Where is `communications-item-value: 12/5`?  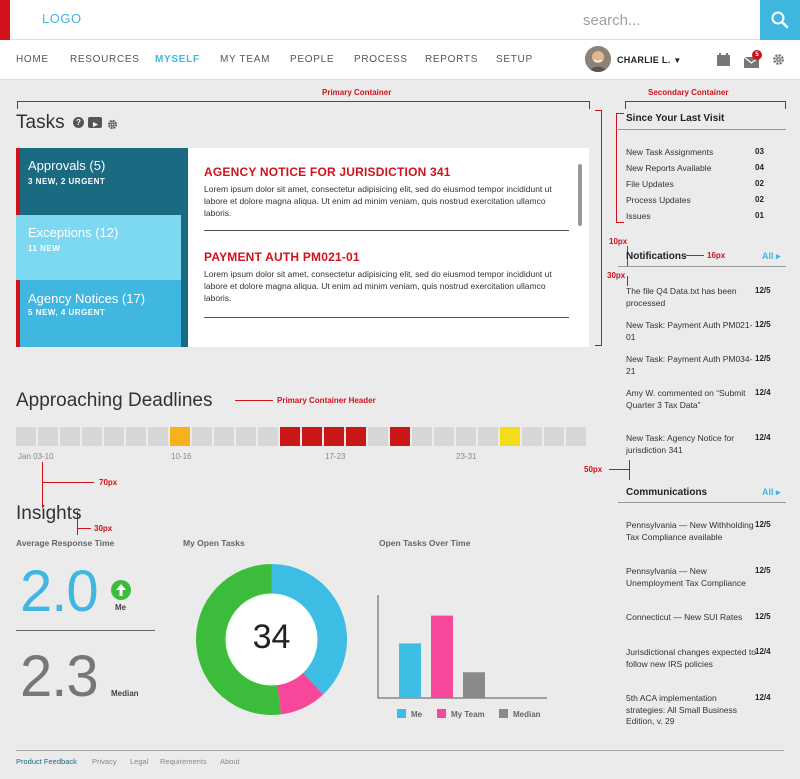
communications-item-value: 12/5 is located at coordinates (763, 524).